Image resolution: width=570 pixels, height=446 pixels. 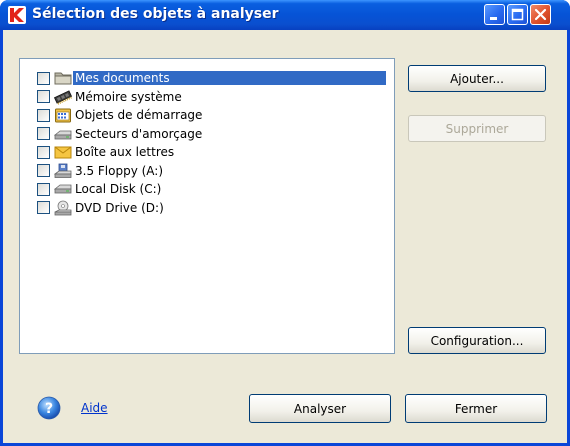 What do you see at coordinates (63, 78) in the screenshot?
I see `folder-icon` at bounding box center [63, 78].